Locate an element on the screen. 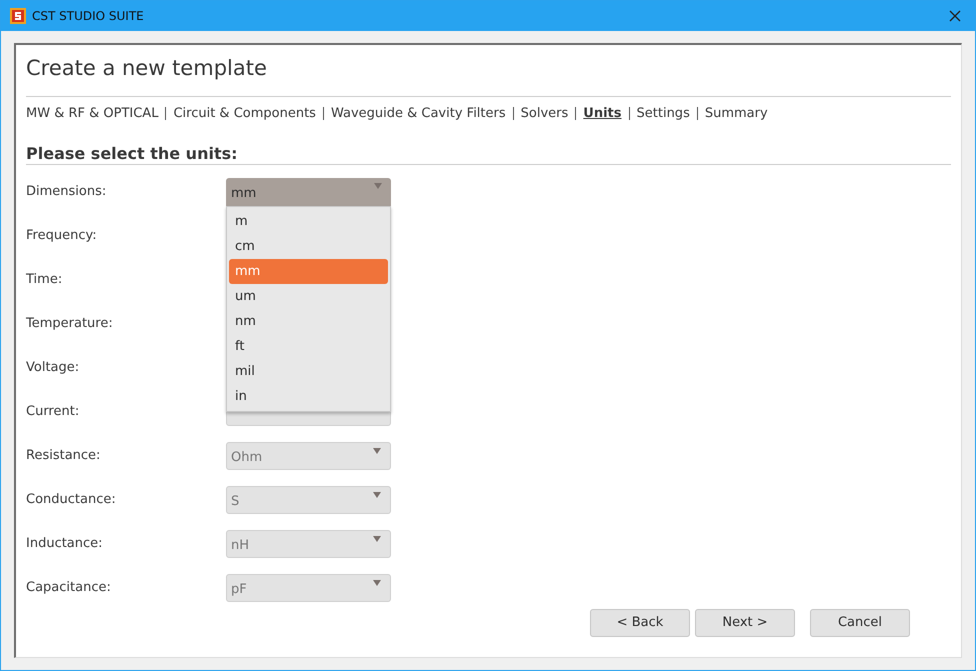 This screenshot has height=671, width=976. unit-label: Temperature: is located at coordinates (70, 323).